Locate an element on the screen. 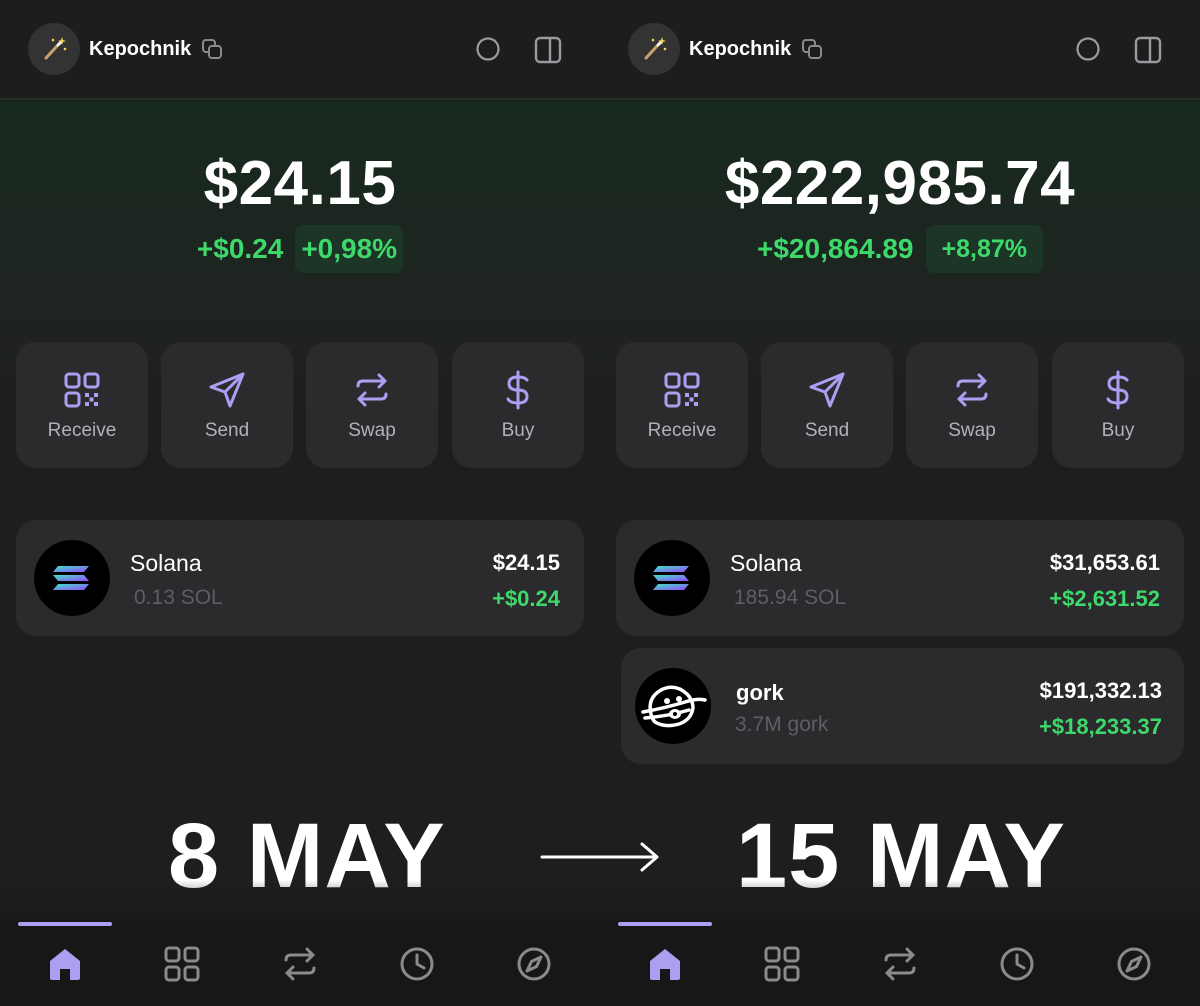 The width and height of the screenshot is (1200, 1006). gork-logo-icon is located at coordinates (673, 706).